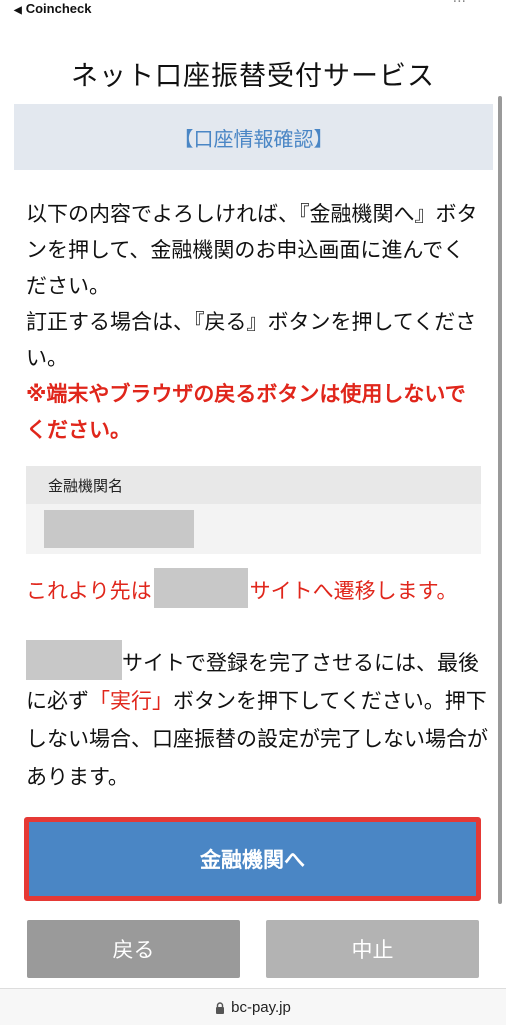  Describe the element at coordinates (131, 701) in the screenshot. I see `exec-label: 「実行」` at that location.